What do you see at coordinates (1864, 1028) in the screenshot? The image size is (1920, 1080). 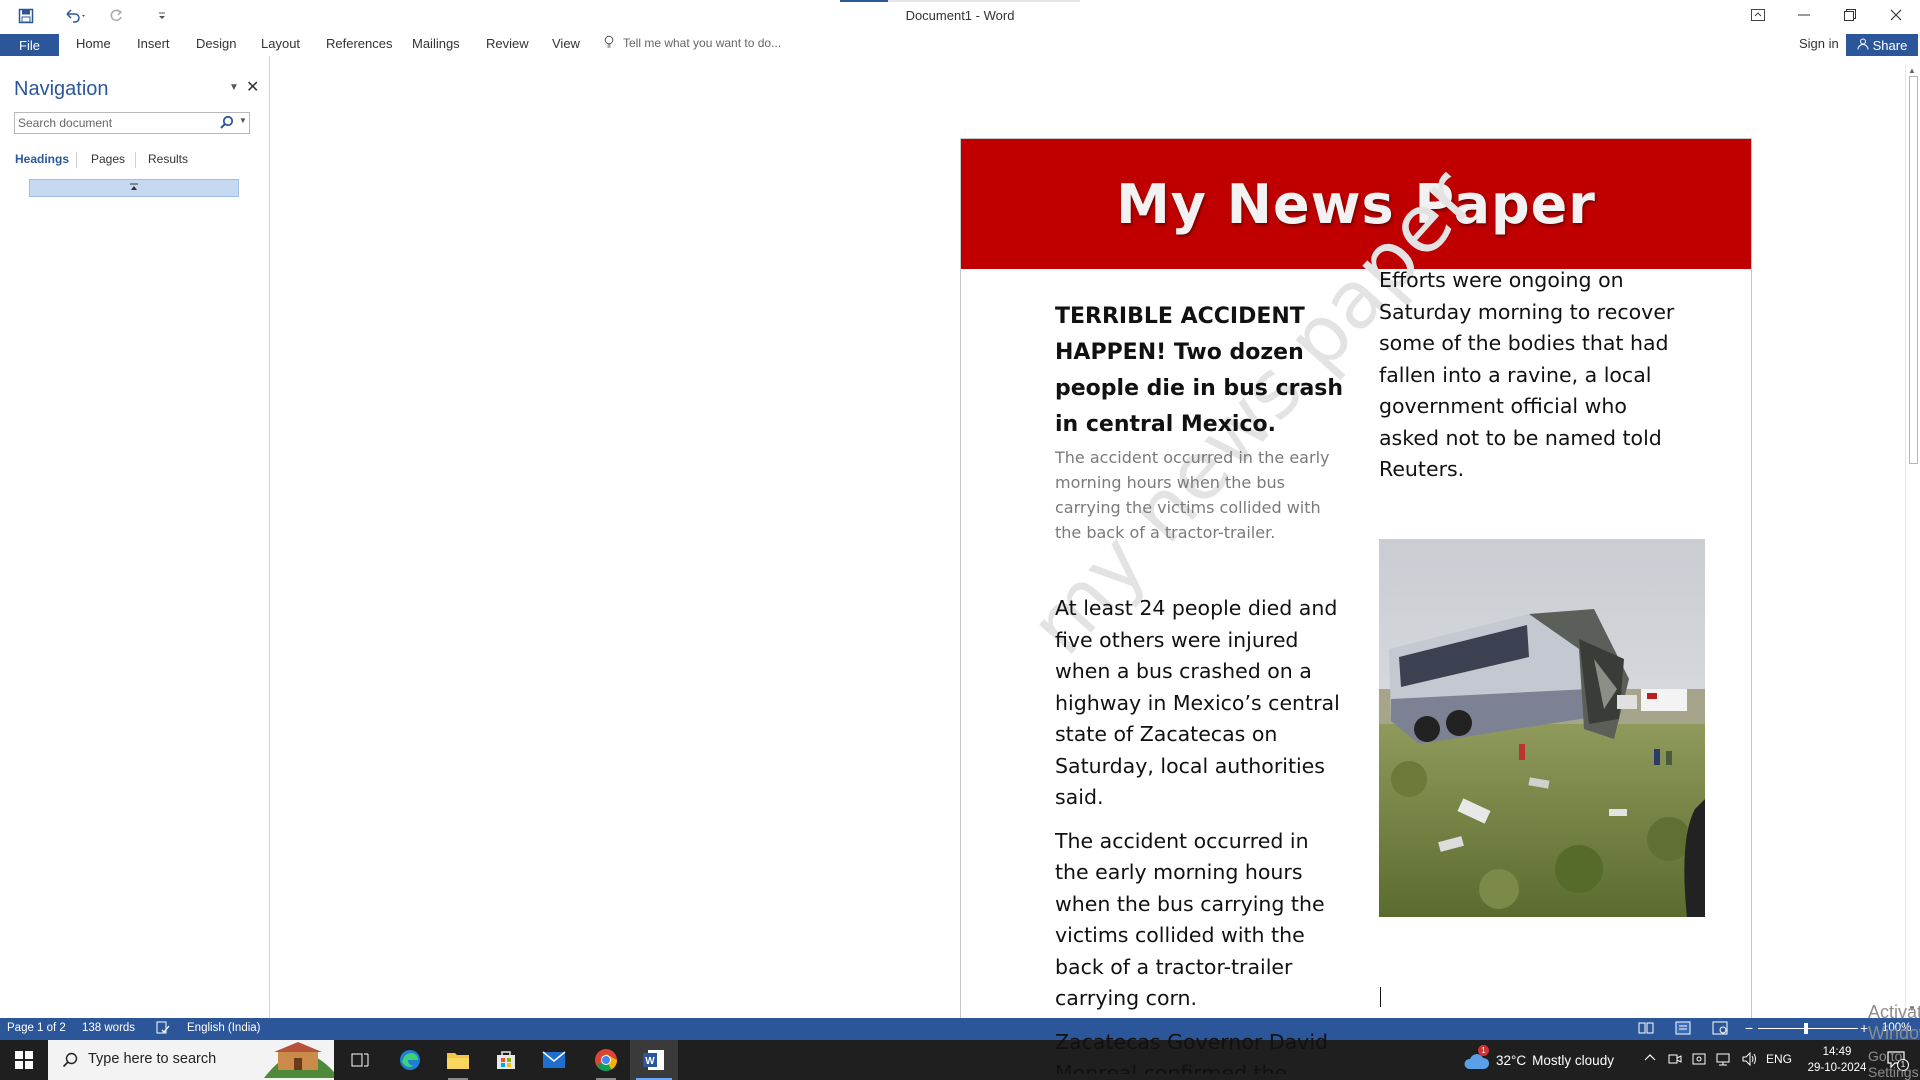 I see `zoom-in-icon: +` at bounding box center [1864, 1028].